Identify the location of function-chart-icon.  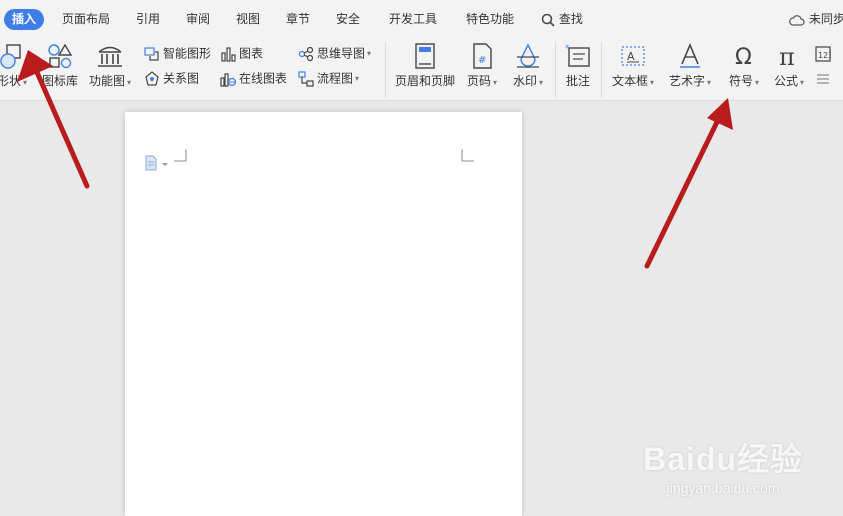
(110, 56).